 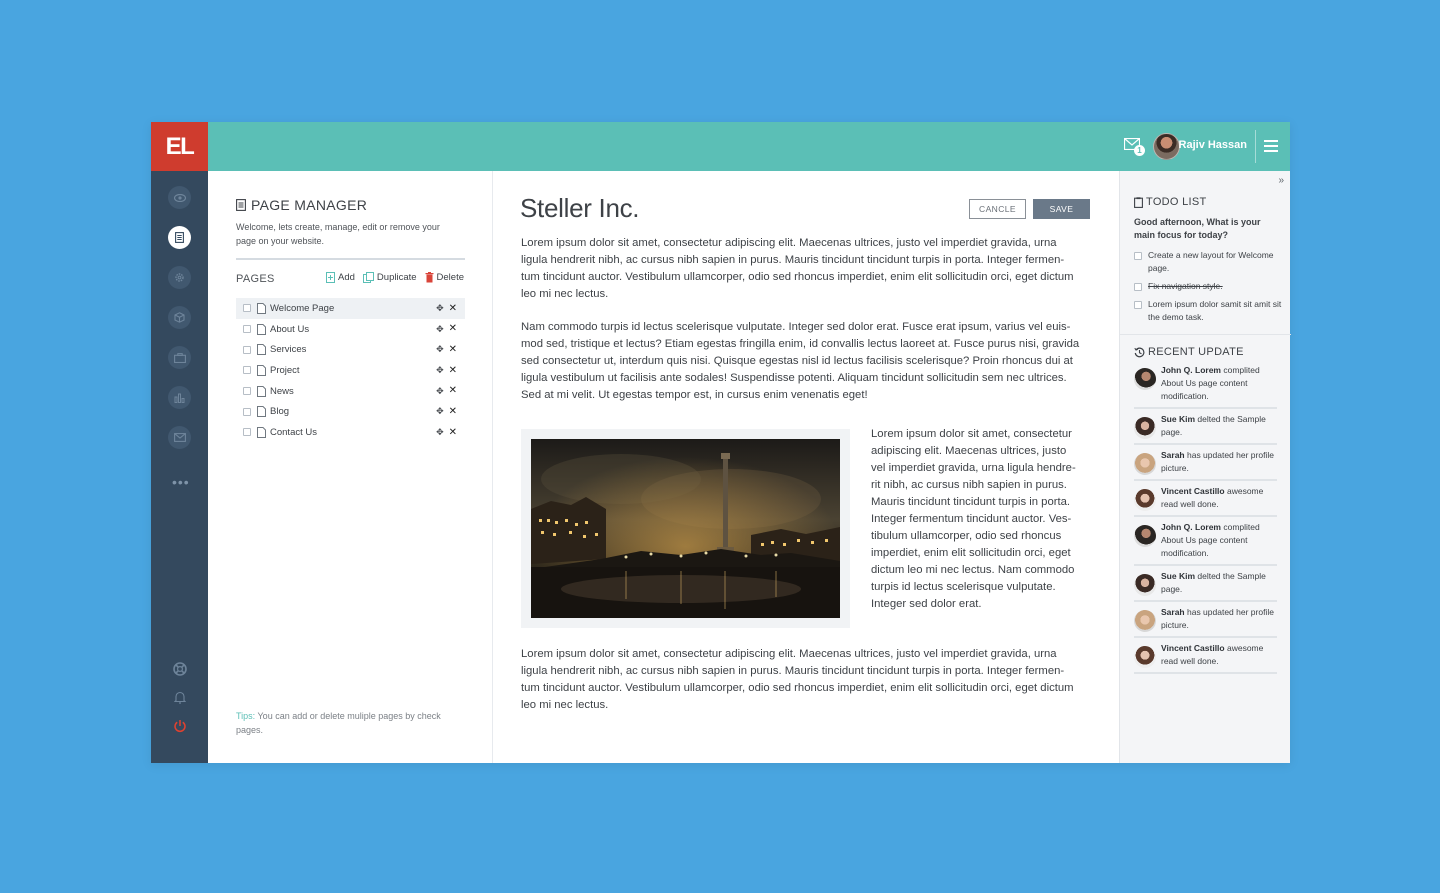 I want to click on user-avatar, so click(x=1166, y=146).